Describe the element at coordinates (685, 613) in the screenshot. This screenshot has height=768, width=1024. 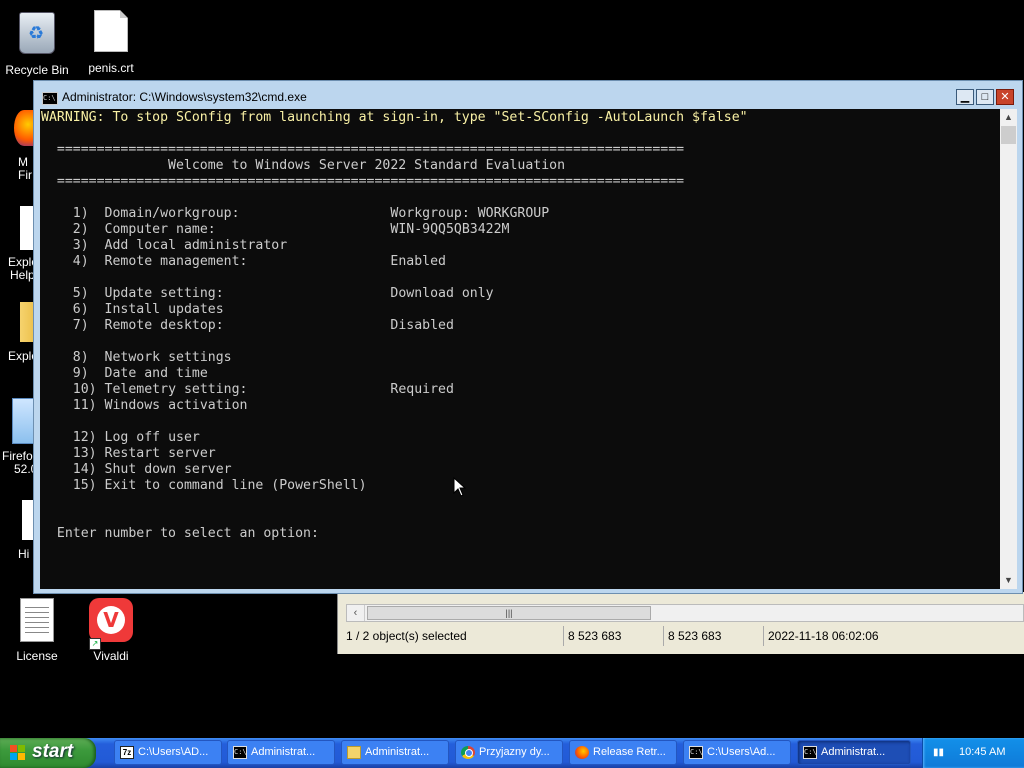
I see `horizontal-scrollbar: ‹ |||` at that location.